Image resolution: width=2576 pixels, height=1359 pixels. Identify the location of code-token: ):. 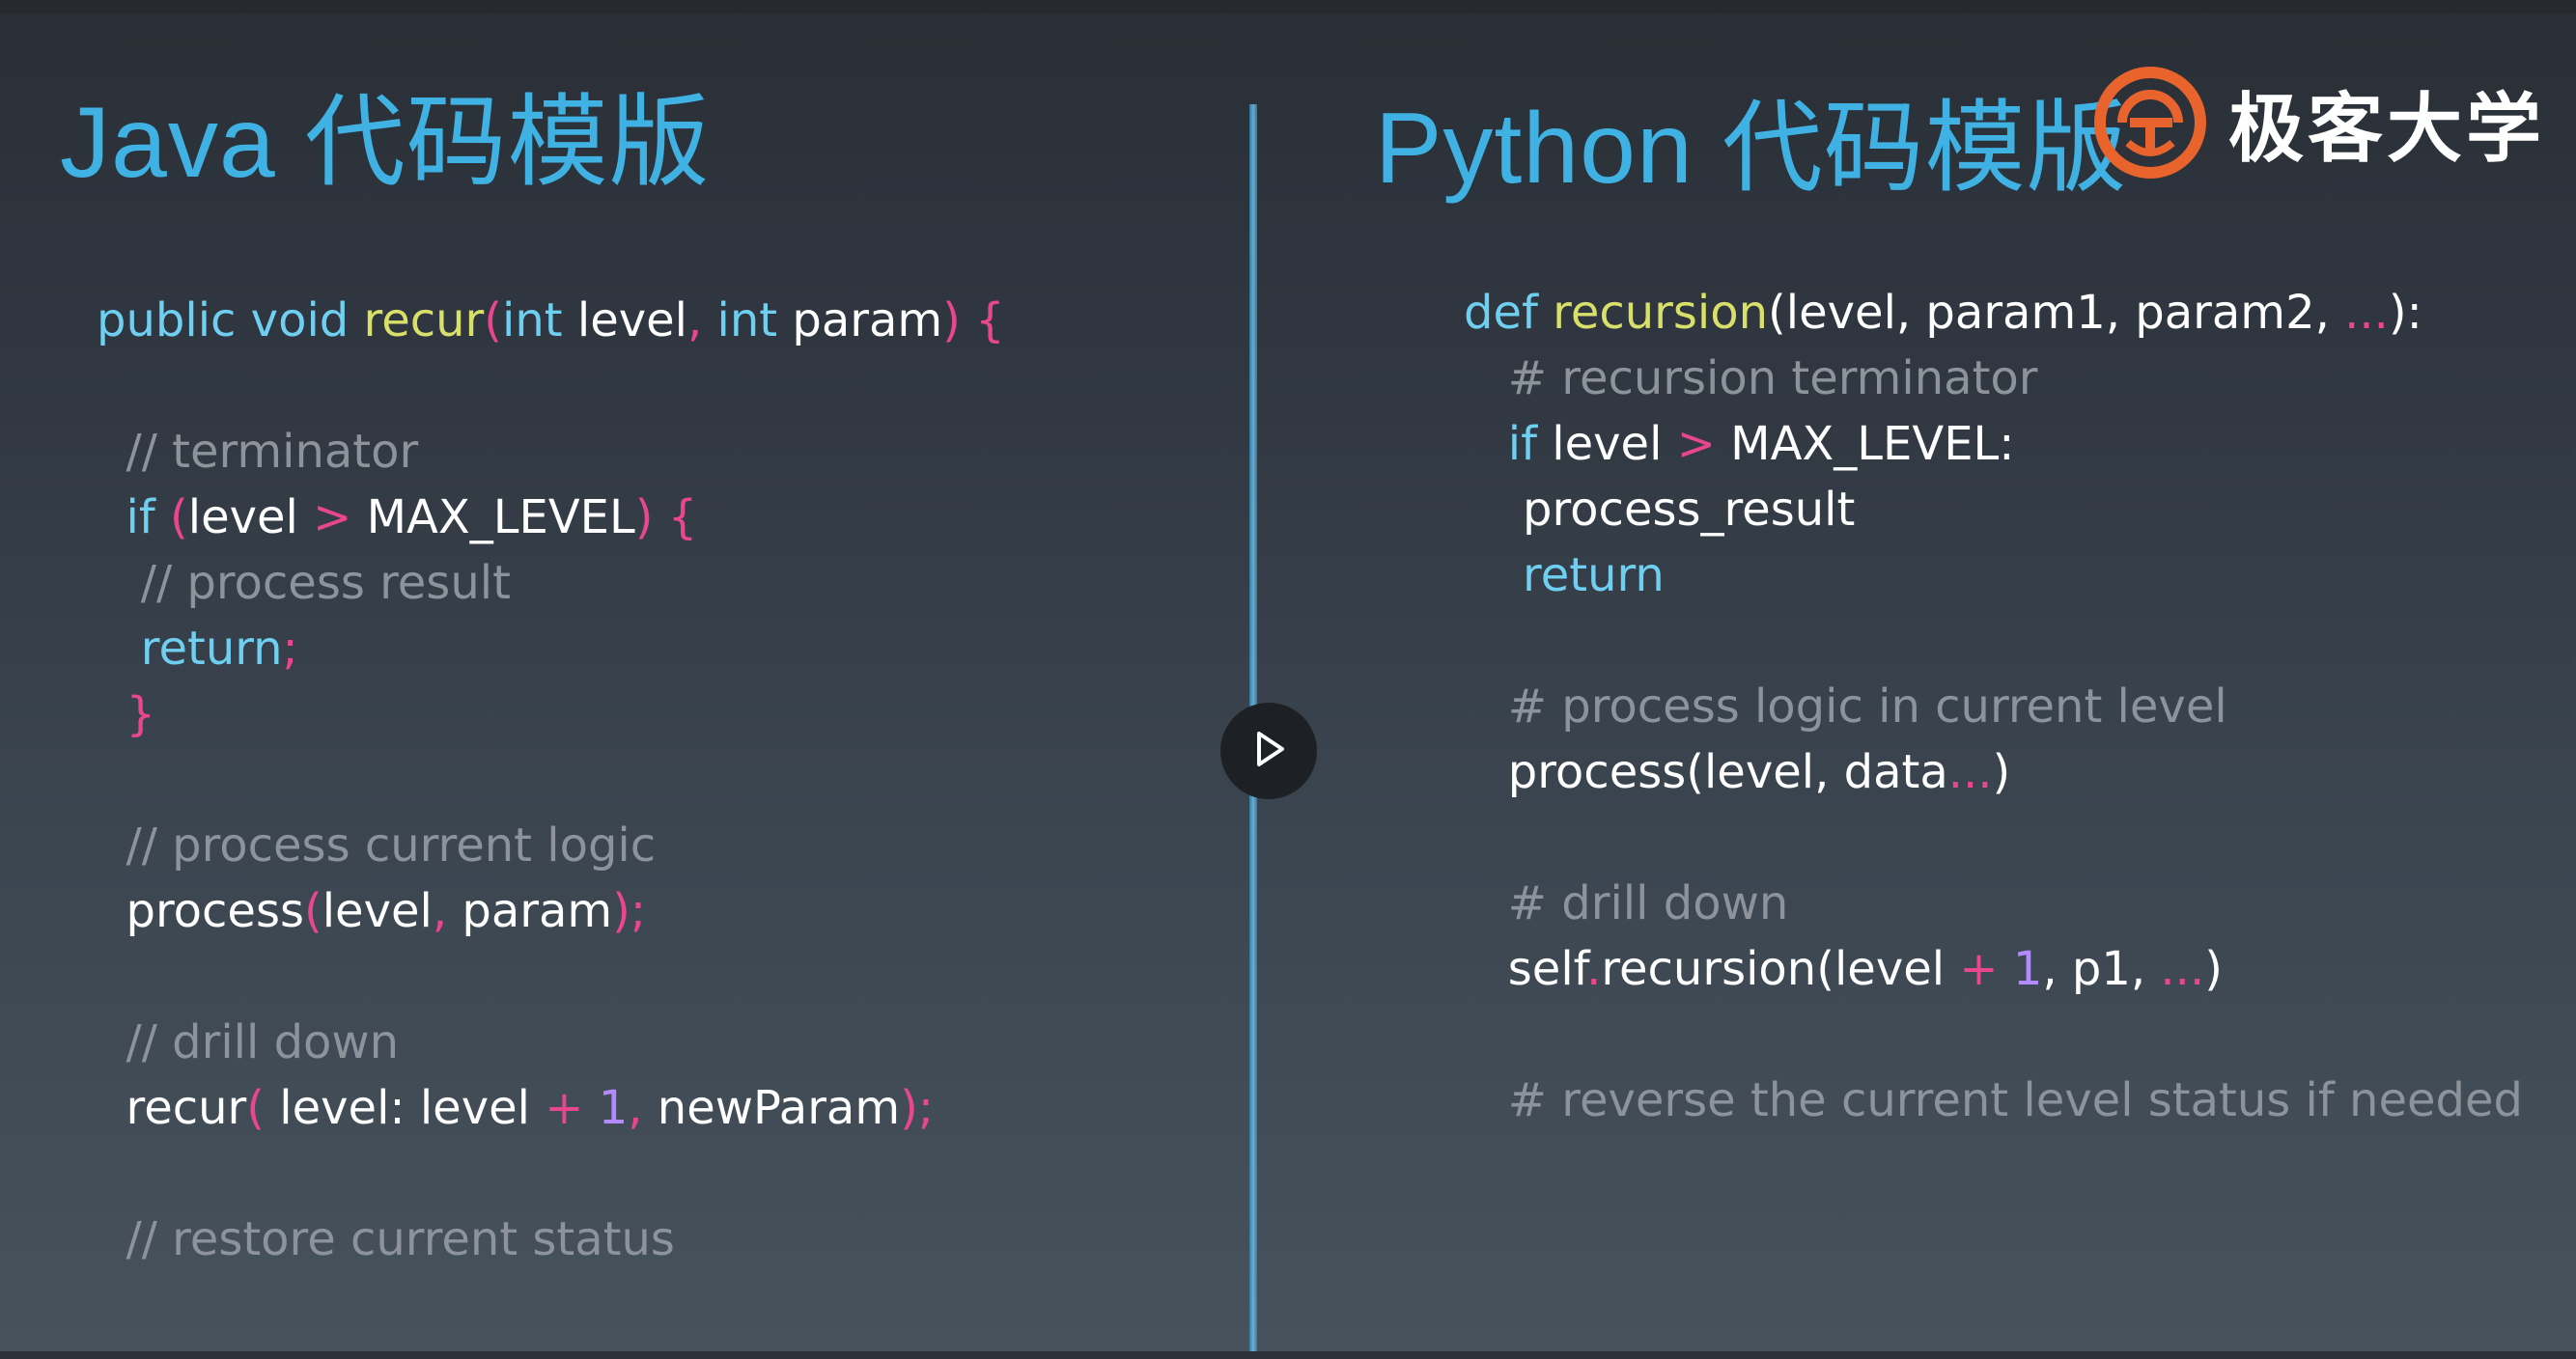
(2405, 313).